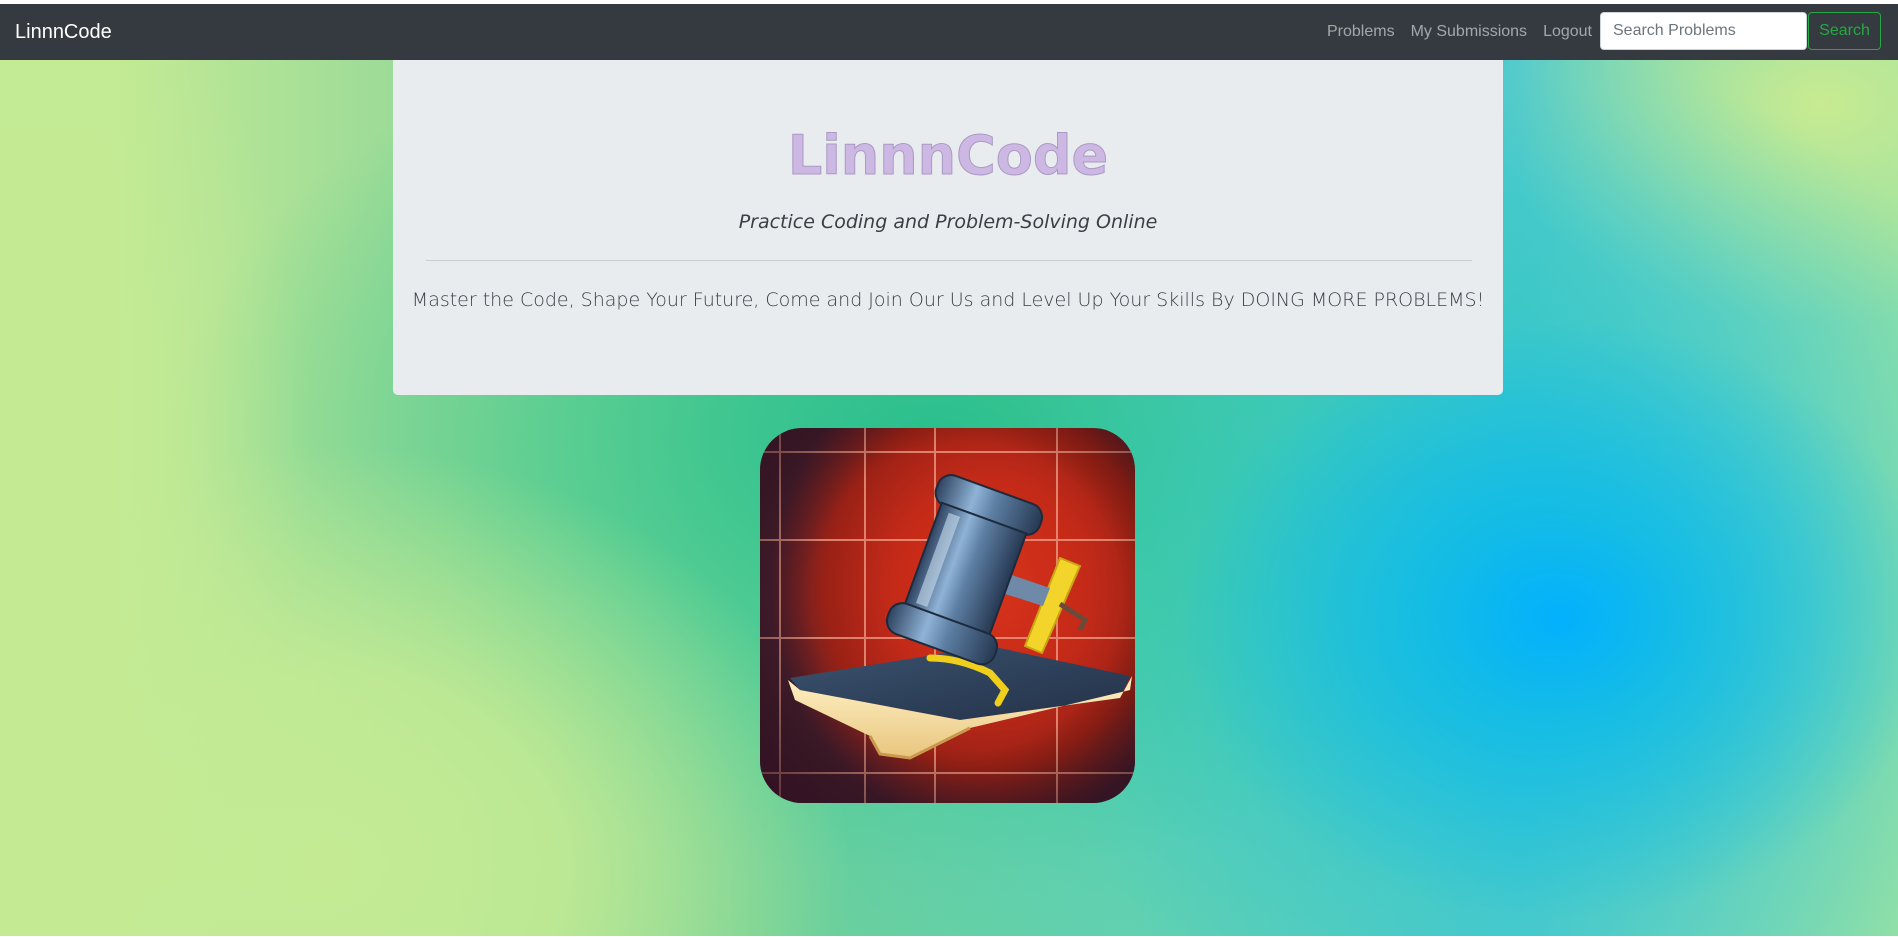 The image size is (1898, 937). I want to click on nav-link-logout: Logout, so click(1567, 32).